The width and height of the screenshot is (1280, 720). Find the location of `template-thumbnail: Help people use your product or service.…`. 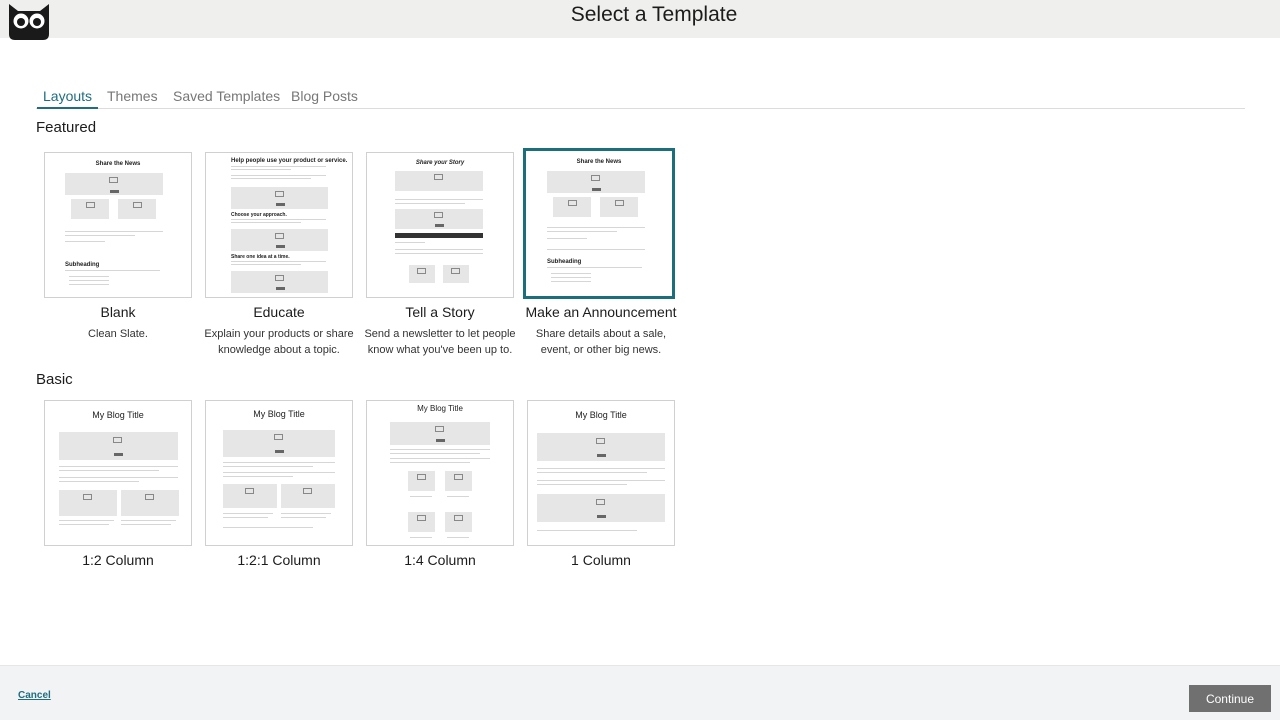

template-thumbnail: Help people use your product or service.… is located at coordinates (279, 225).